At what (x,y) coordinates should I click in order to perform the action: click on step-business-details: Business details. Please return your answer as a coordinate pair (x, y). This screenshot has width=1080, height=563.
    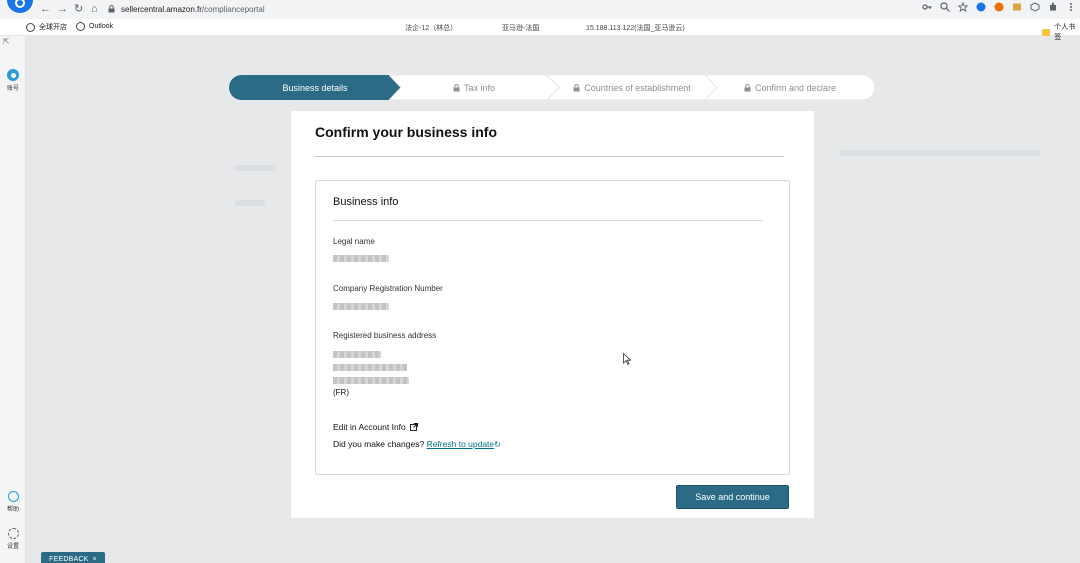
    Looking at the image, I should click on (315, 87).